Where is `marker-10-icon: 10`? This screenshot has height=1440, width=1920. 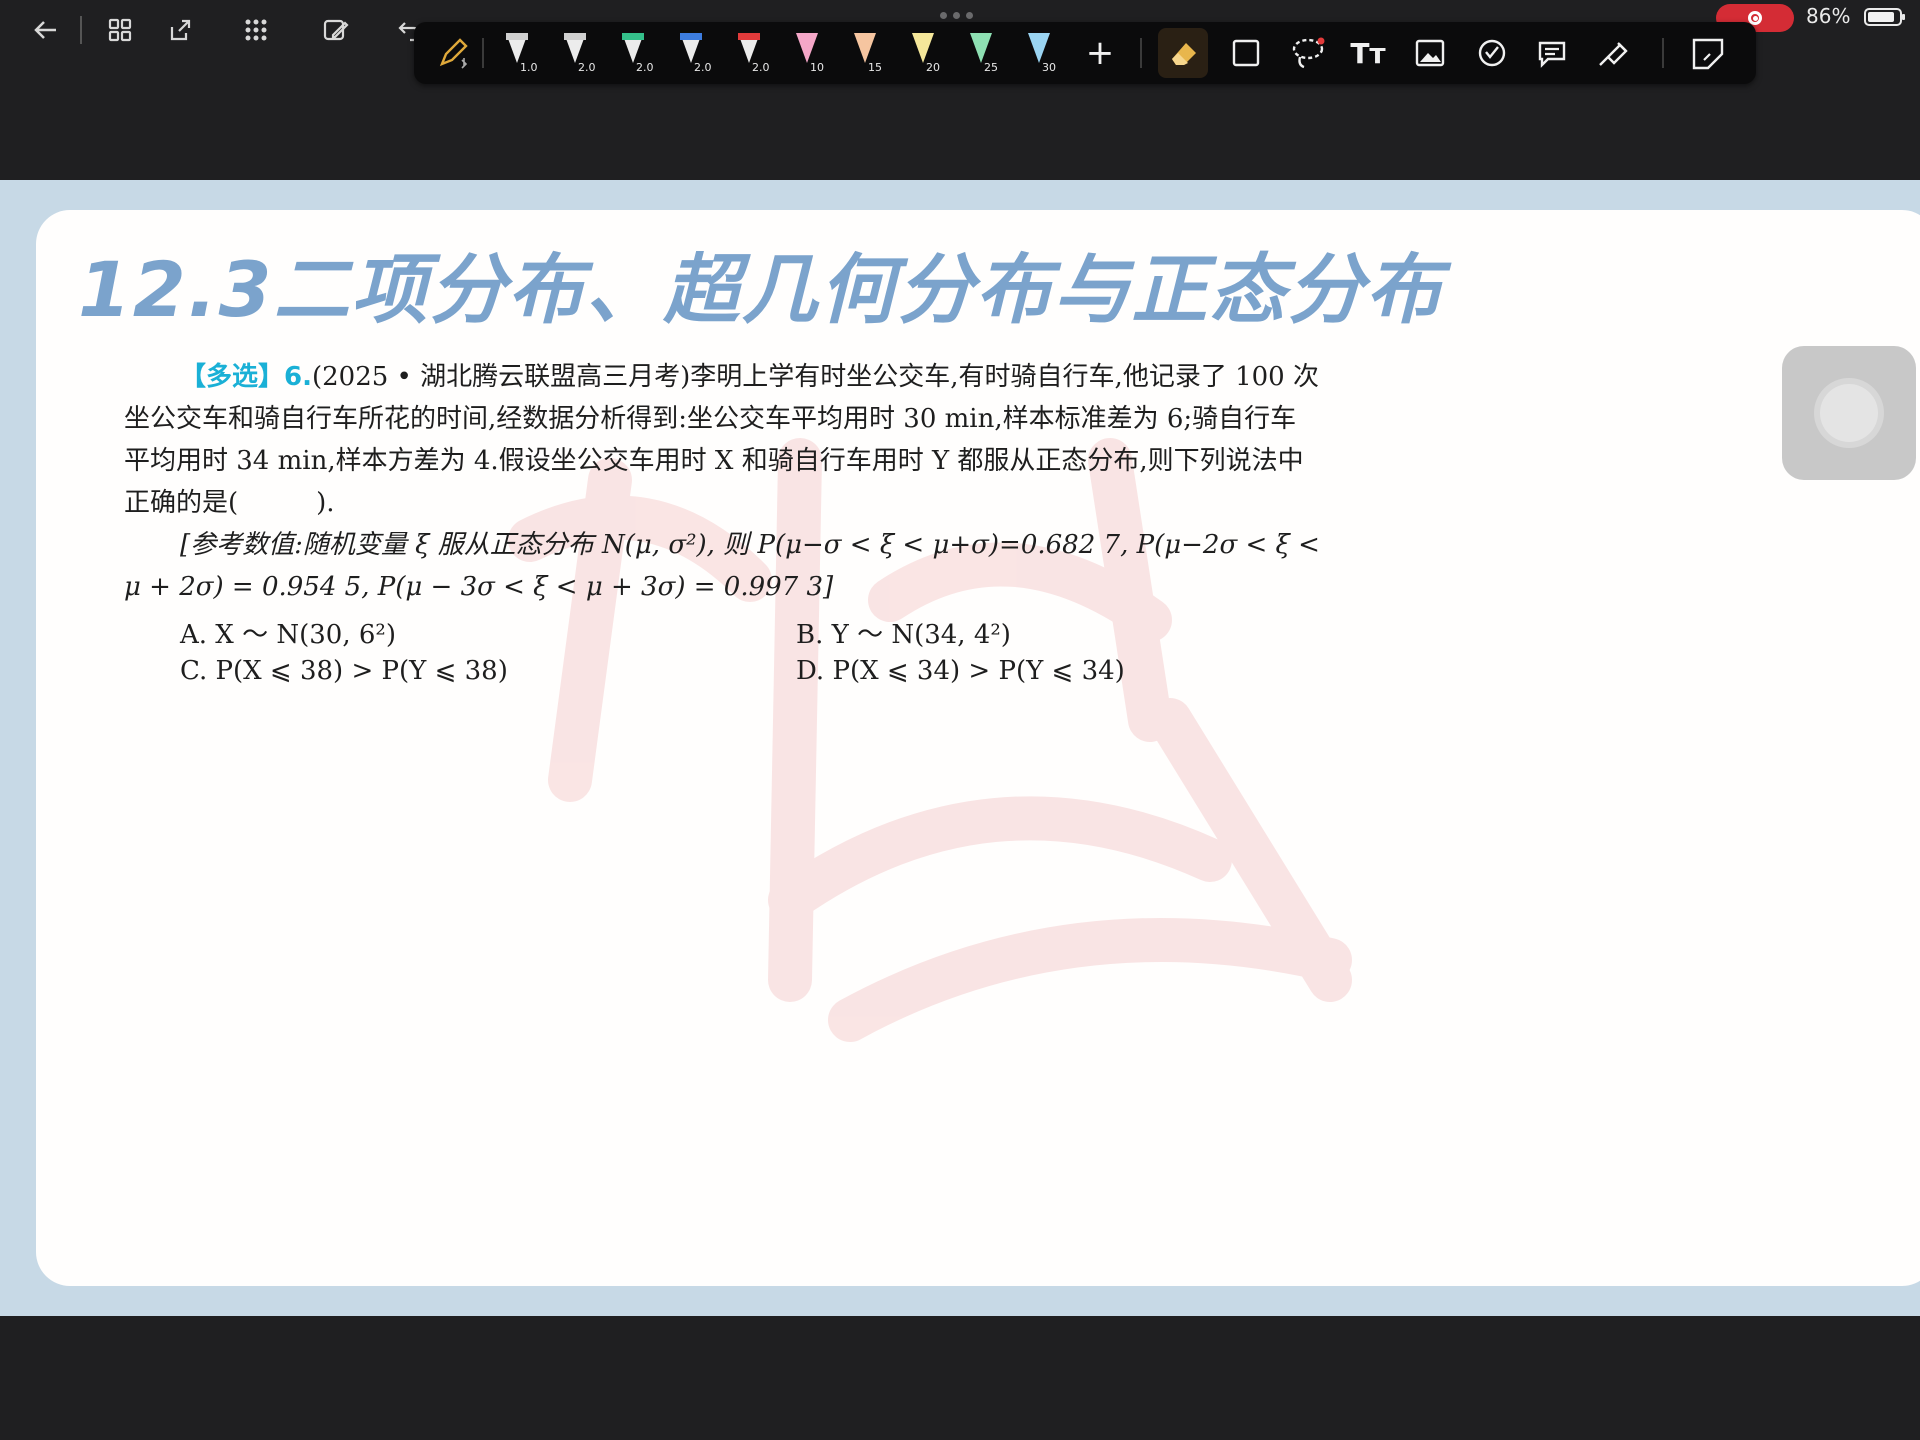 marker-10-icon: 10 is located at coordinates (807, 53).